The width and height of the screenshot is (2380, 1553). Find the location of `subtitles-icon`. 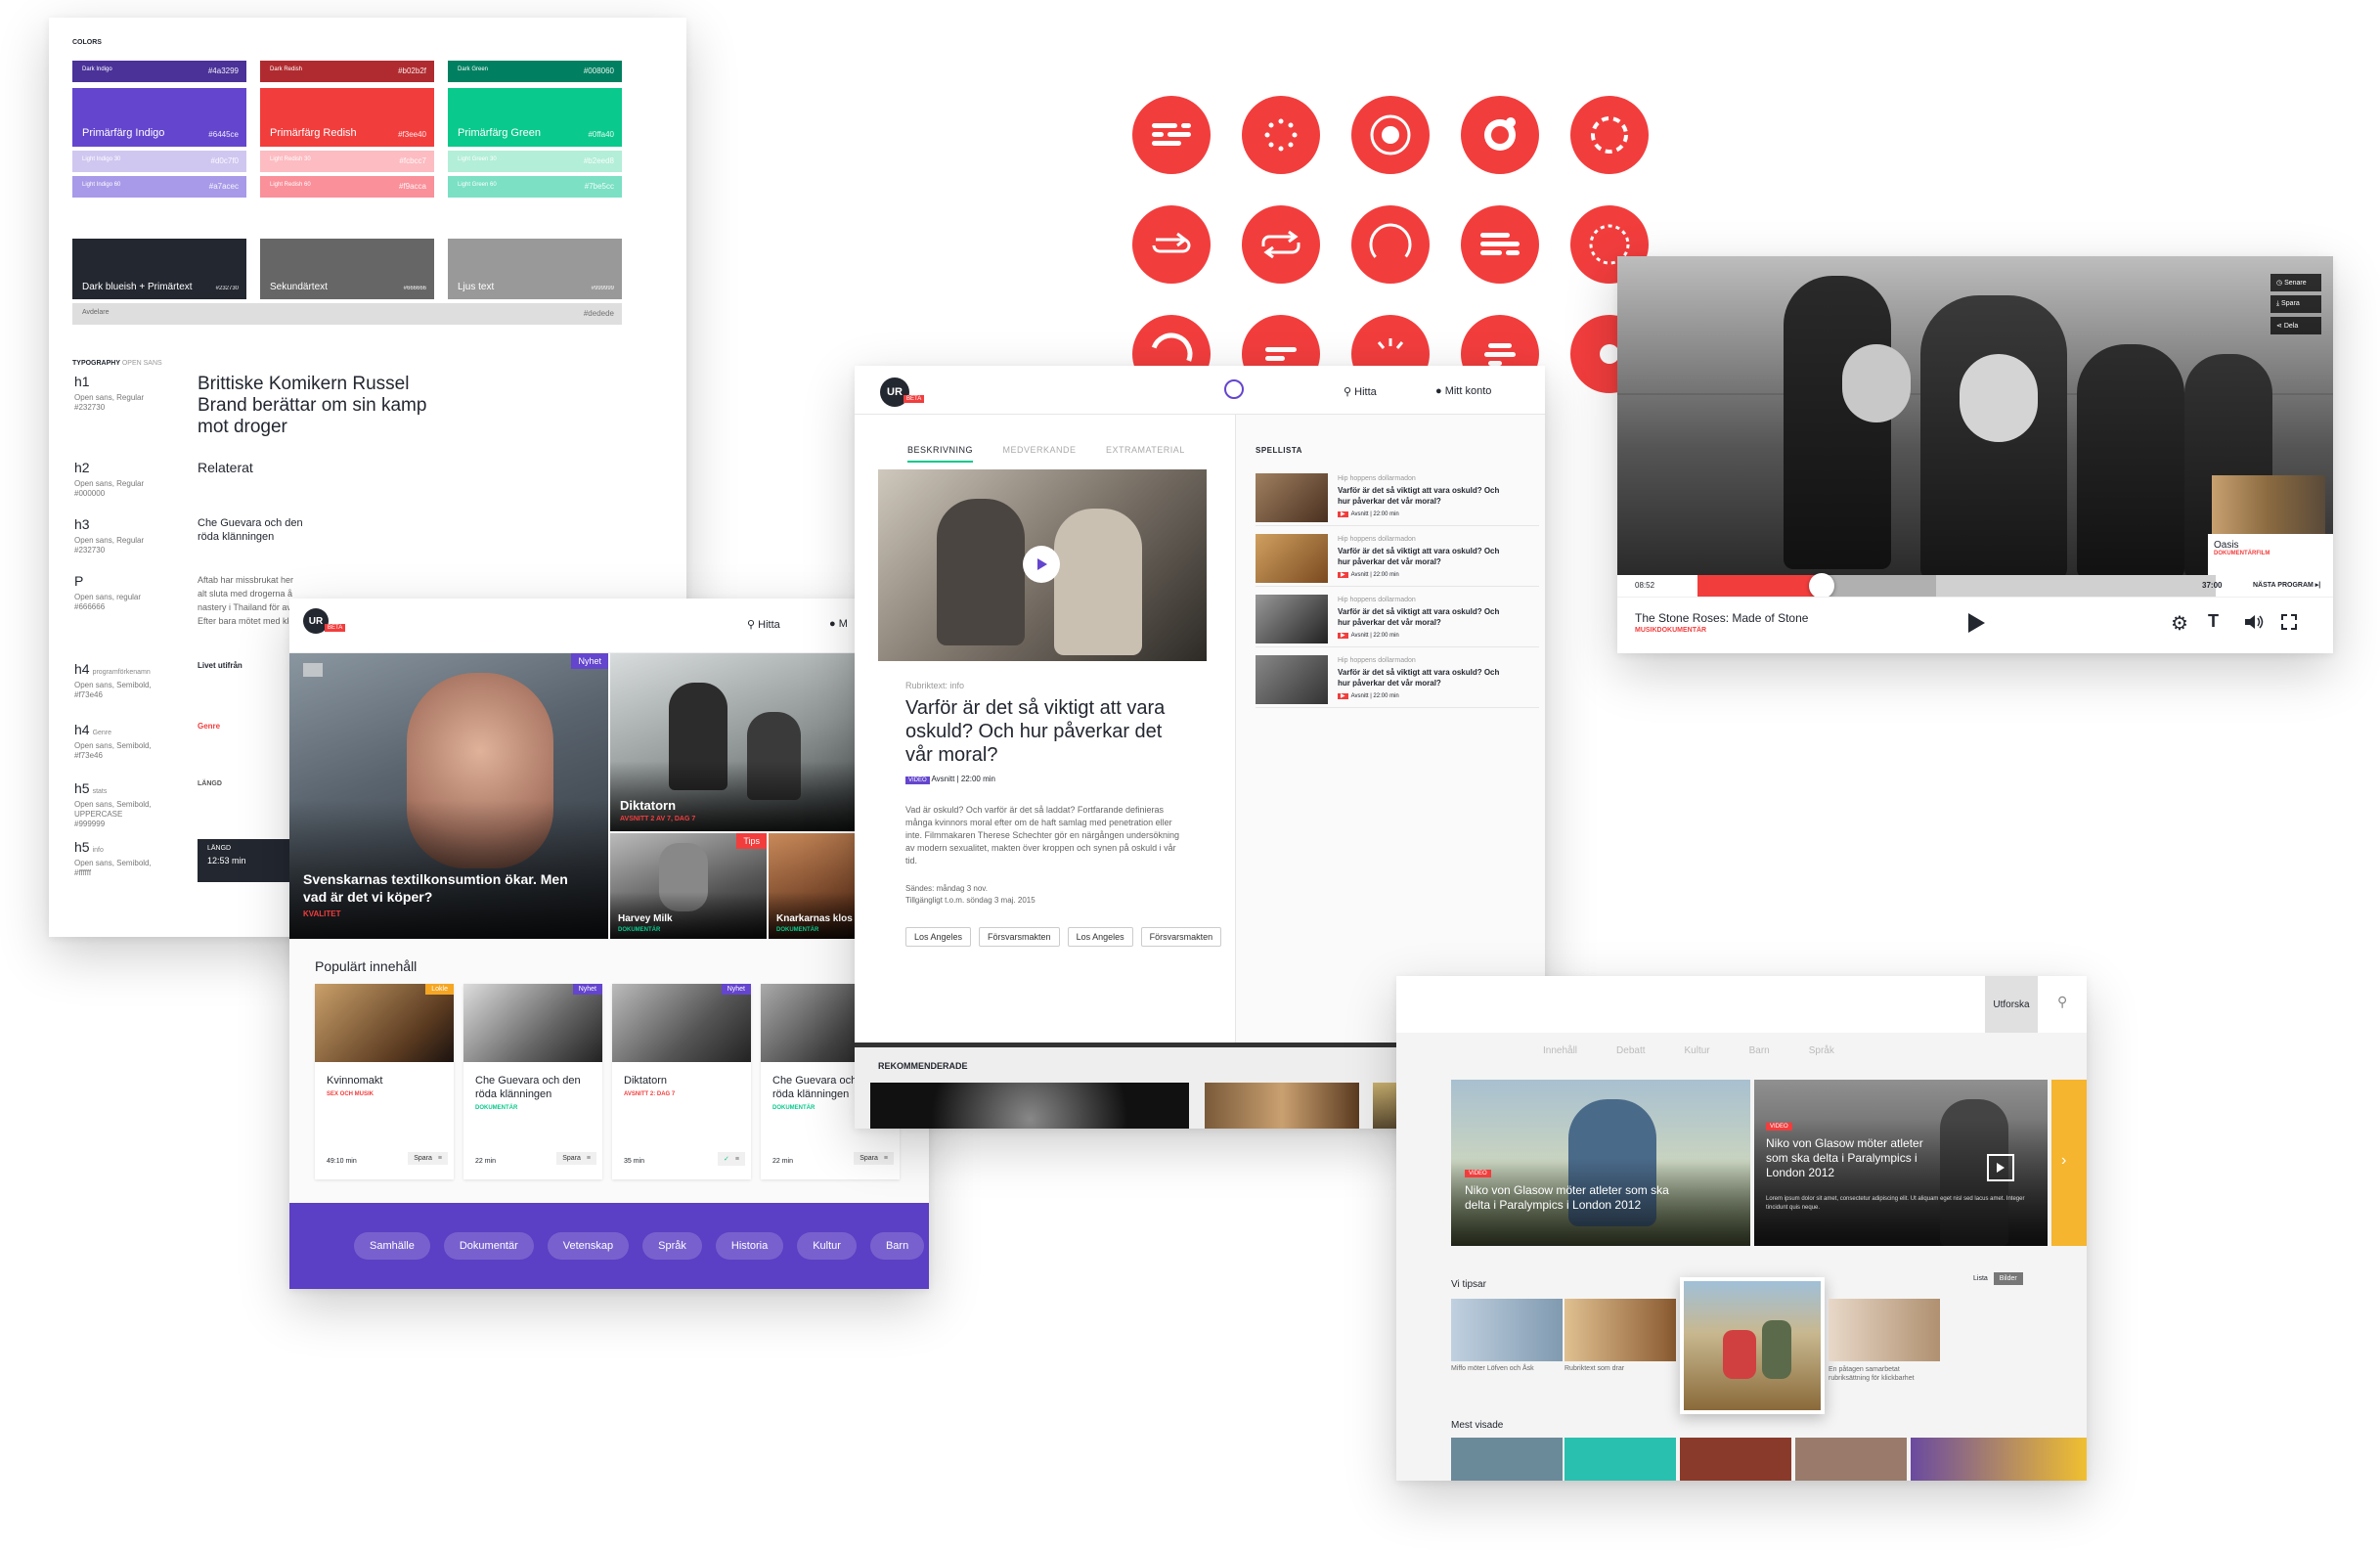

subtitles-icon is located at coordinates (1171, 135).